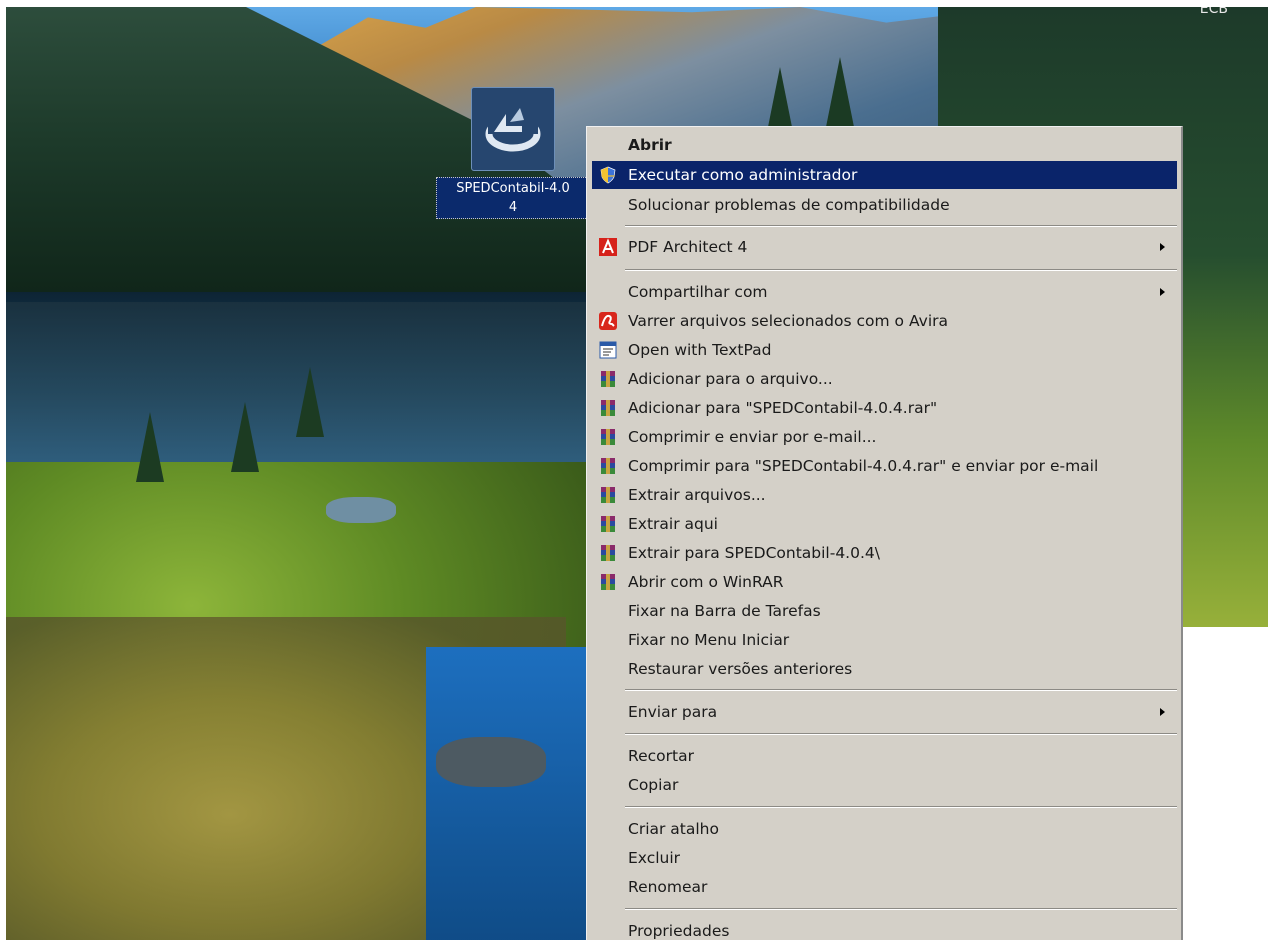  Describe the element at coordinates (789, 205) in the screenshot. I see `menu-item-label: Solucionar problemas de compatibilidade` at that location.